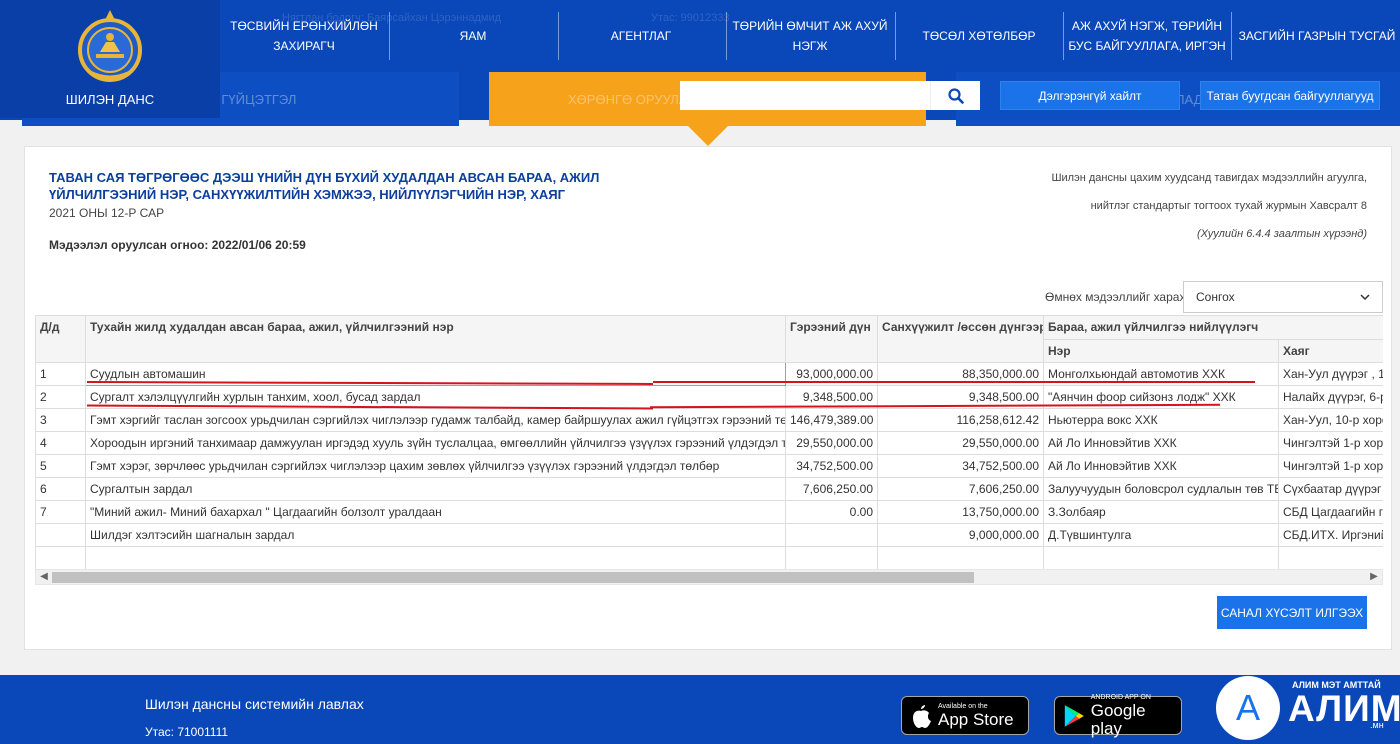  Describe the element at coordinates (1374, 577) in the screenshot. I see `scroll-right-icon: ▶` at that location.